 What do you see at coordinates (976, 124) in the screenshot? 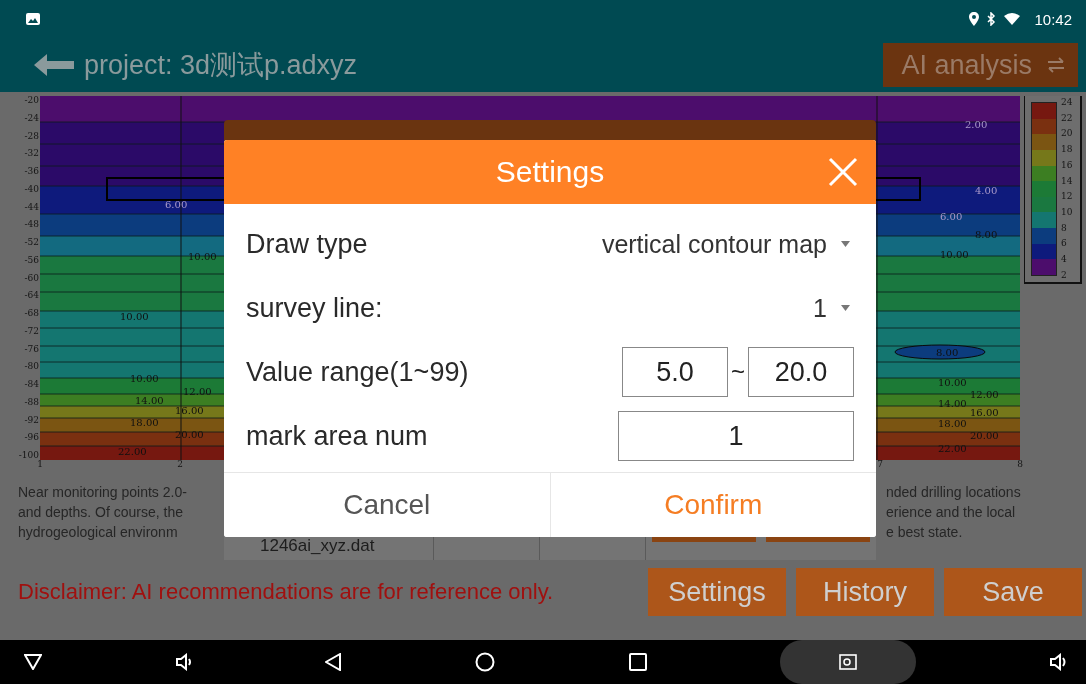
I see `contour-label: 2.00` at bounding box center [976, 124].